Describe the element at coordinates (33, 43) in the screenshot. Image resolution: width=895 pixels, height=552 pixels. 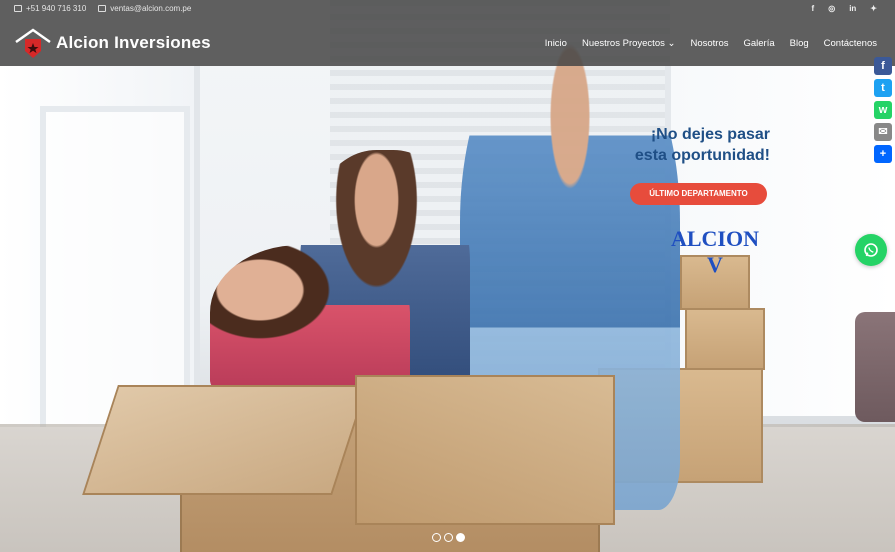
I see `logo-mark-icon` at that location.